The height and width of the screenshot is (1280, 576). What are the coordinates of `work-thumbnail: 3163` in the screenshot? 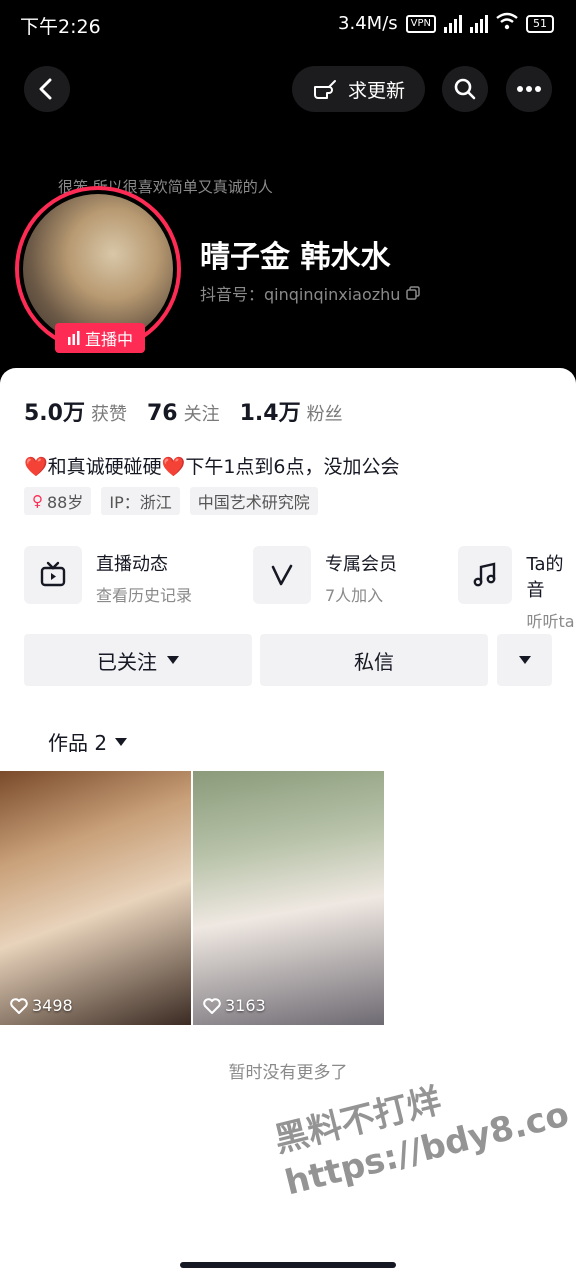 It's located at (288, 898).